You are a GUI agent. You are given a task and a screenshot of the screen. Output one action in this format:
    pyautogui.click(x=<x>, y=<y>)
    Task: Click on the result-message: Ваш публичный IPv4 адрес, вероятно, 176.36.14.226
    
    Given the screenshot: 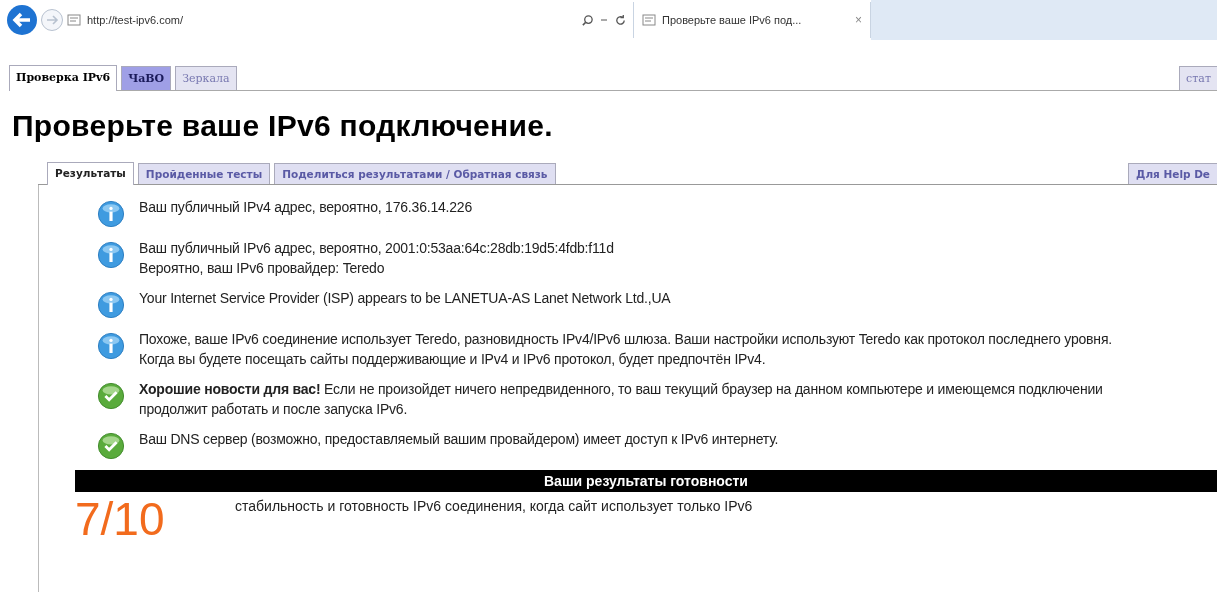 What is the action you would take?
    pyautogui.click(x=306, y=207)
    